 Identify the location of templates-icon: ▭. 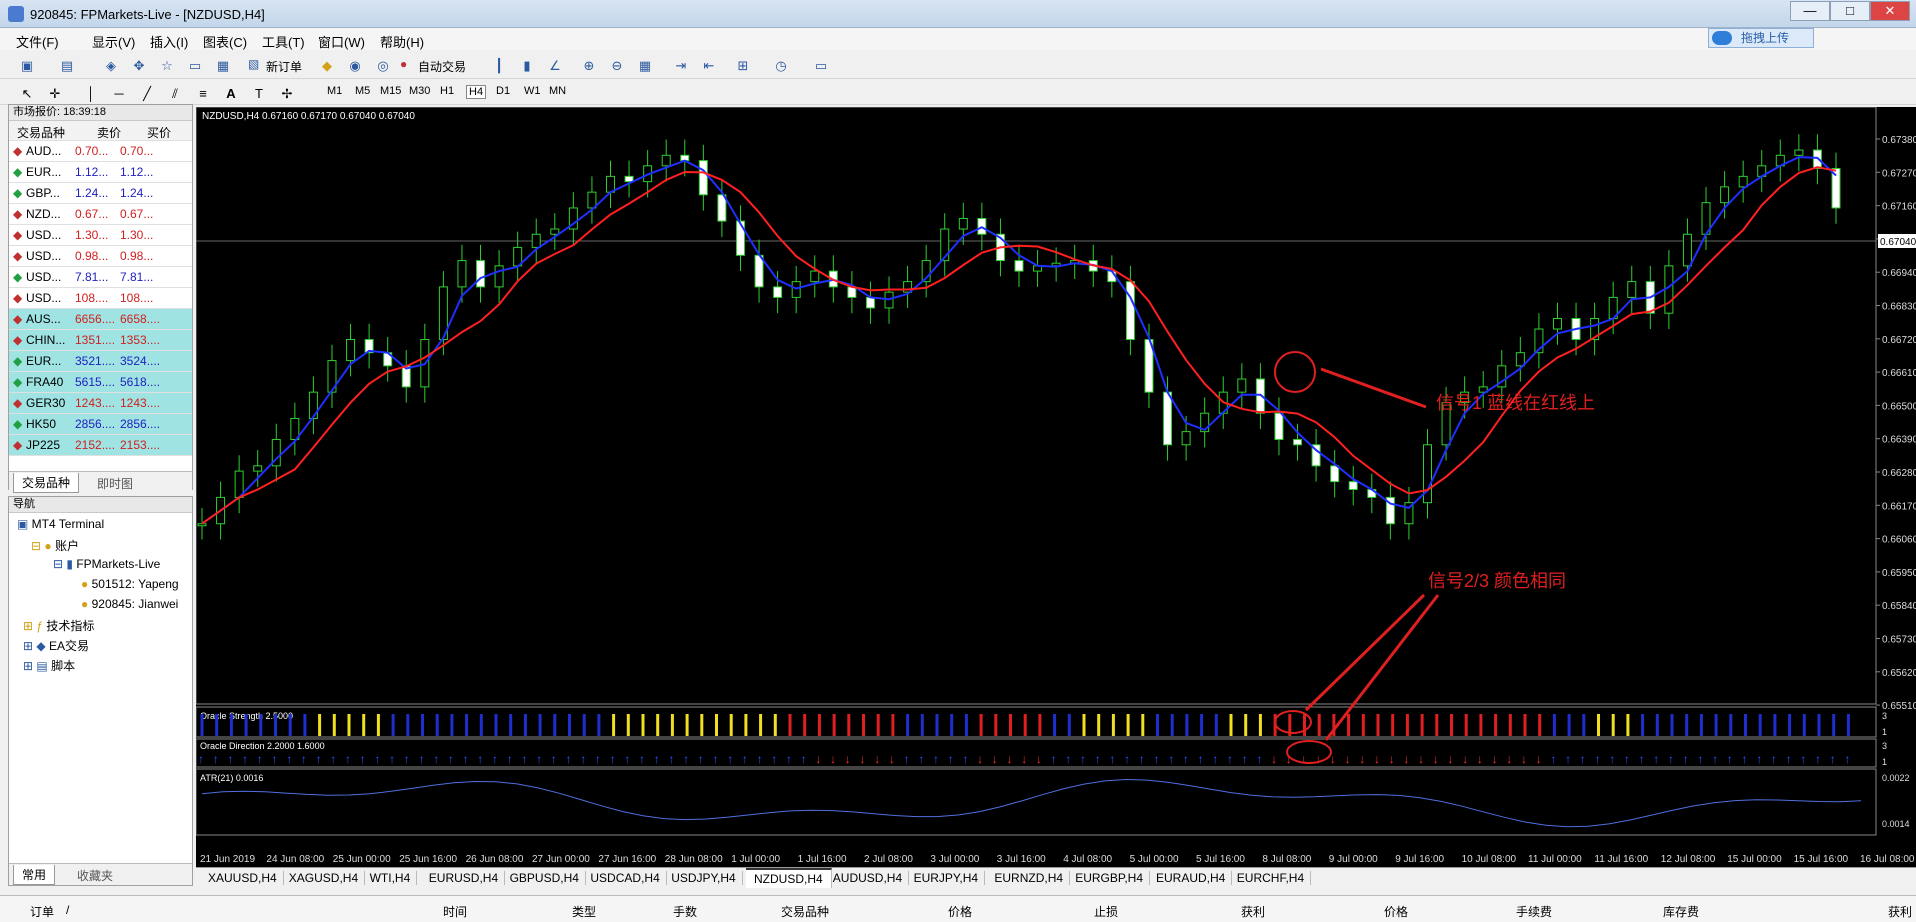
(821, 65).